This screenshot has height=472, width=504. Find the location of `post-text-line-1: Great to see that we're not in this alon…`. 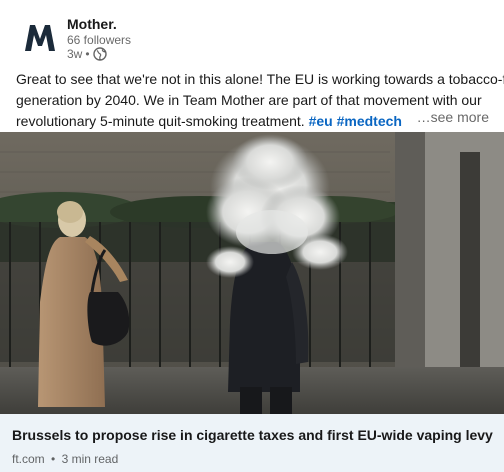

post-text-line-1: Great to see that we're not in this alon… is located at coordinates (260, 79).